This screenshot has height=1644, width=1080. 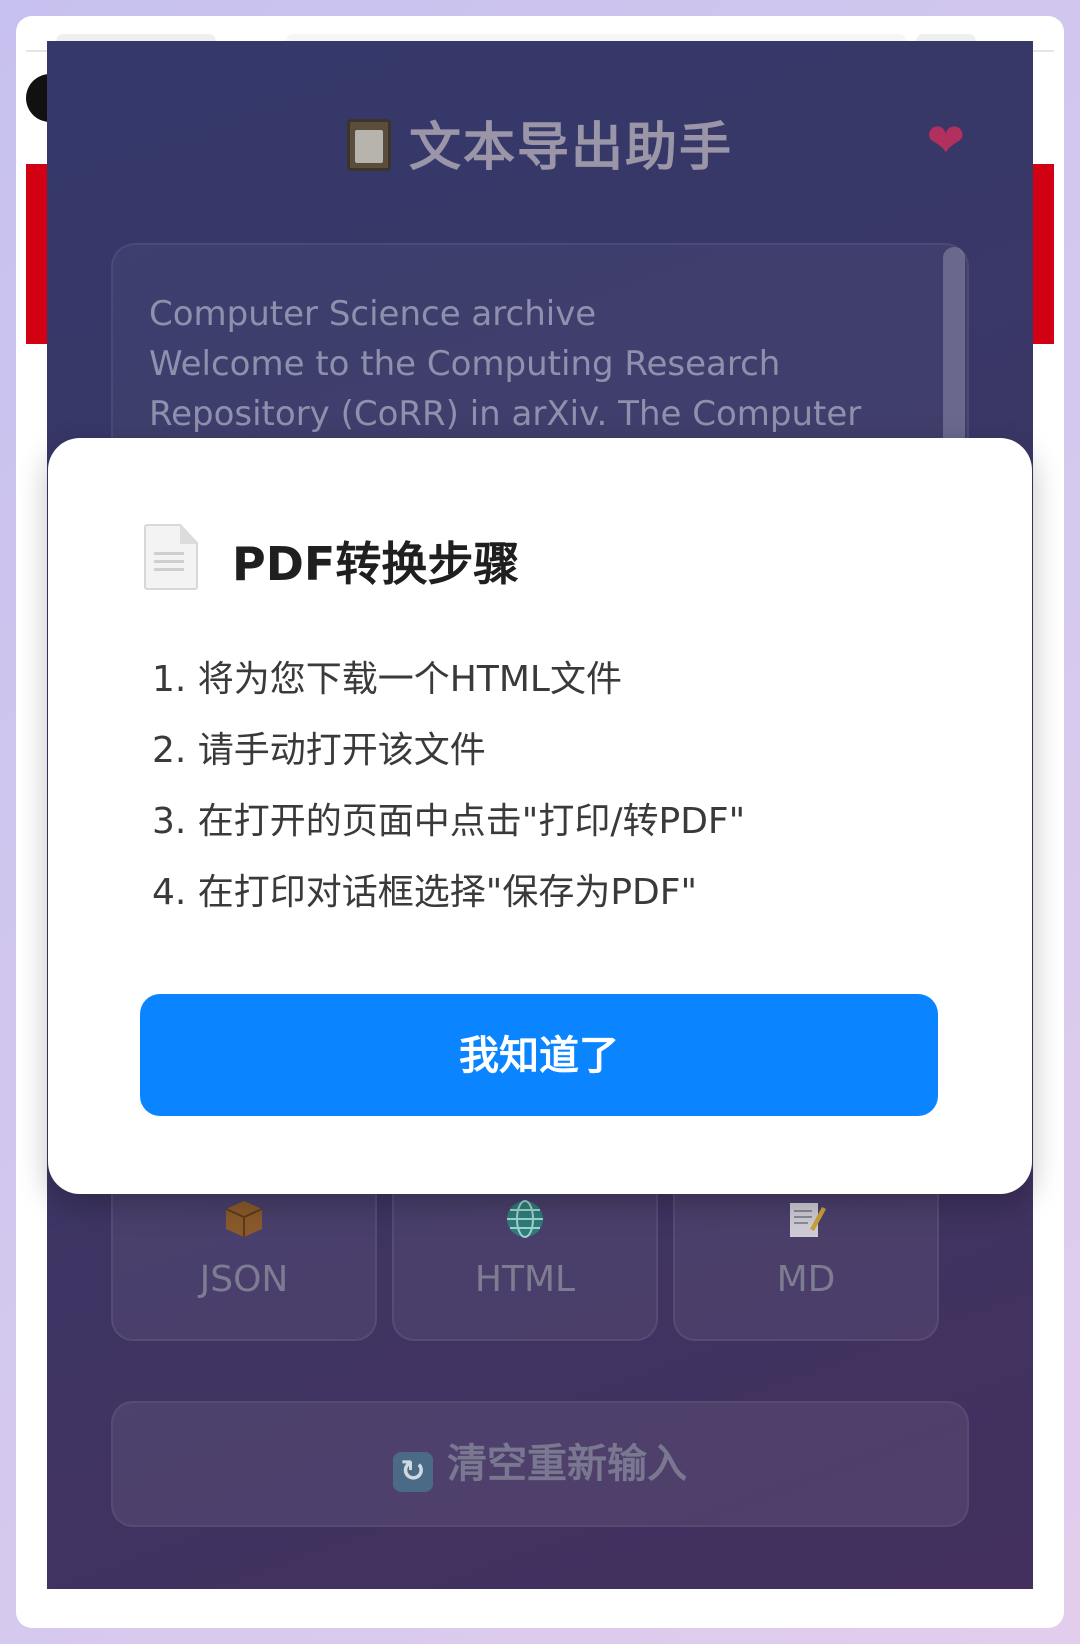 I want to click on format-label: JSON, so click(x=244, y=1279).